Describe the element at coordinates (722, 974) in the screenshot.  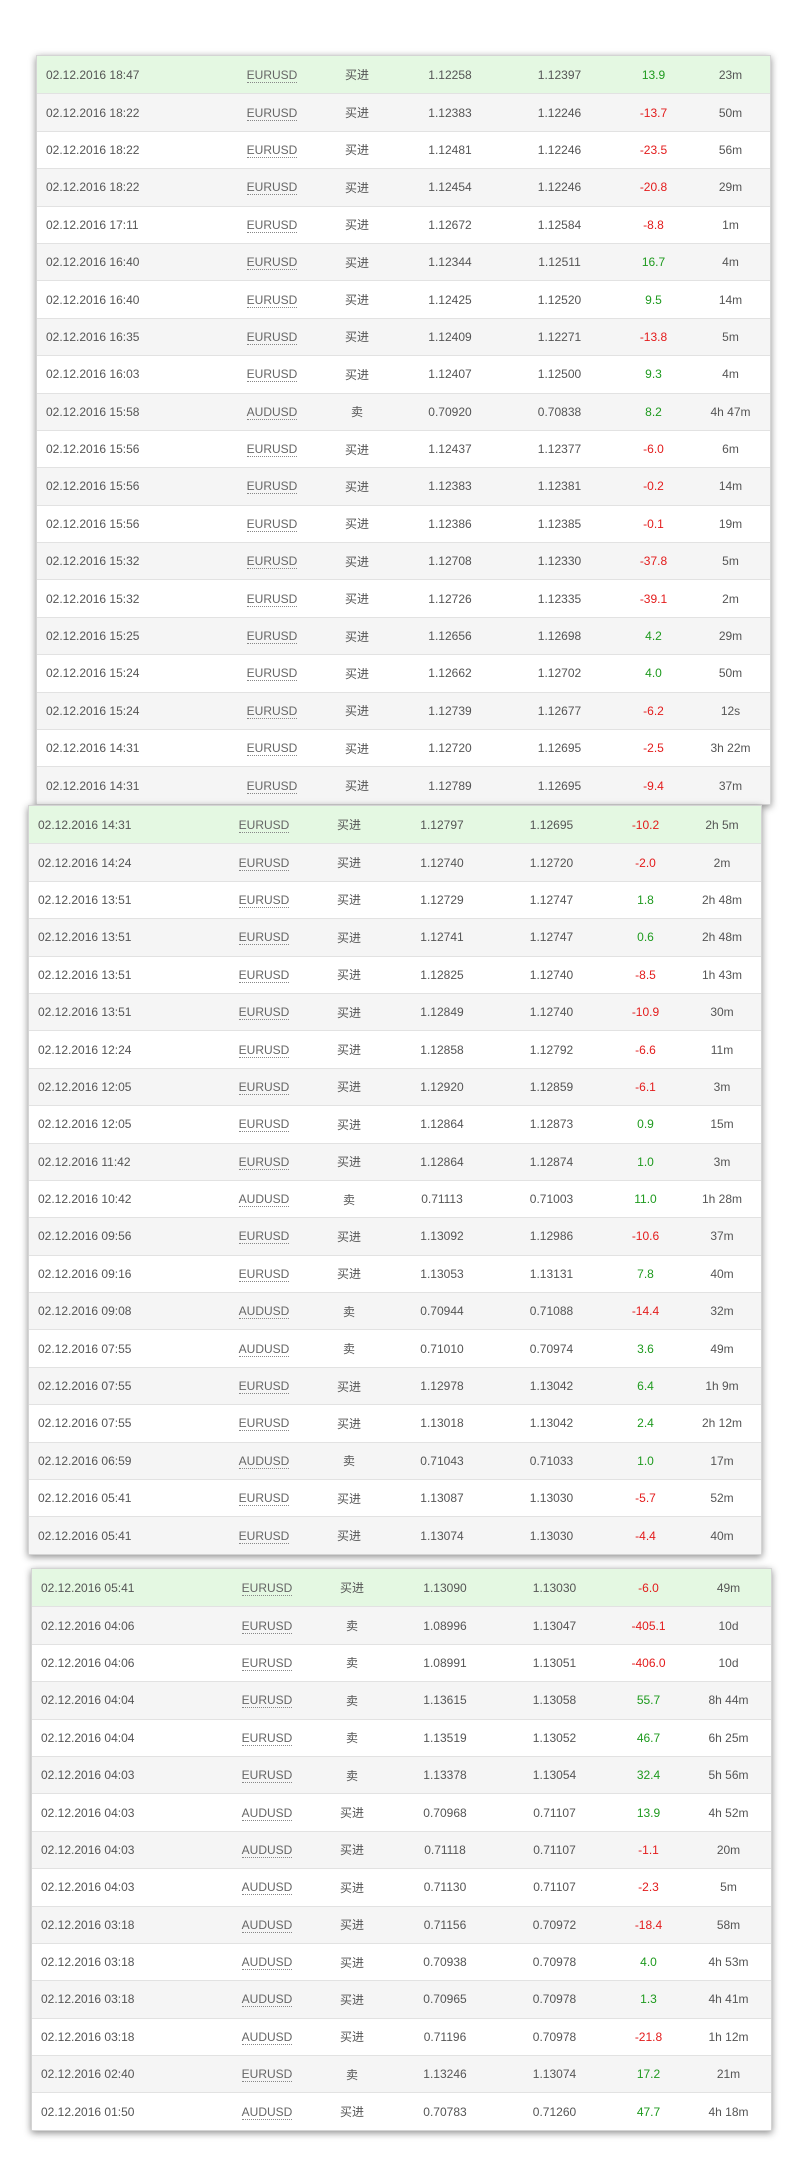
I see `duration-cell: 1h 43m` at that location.